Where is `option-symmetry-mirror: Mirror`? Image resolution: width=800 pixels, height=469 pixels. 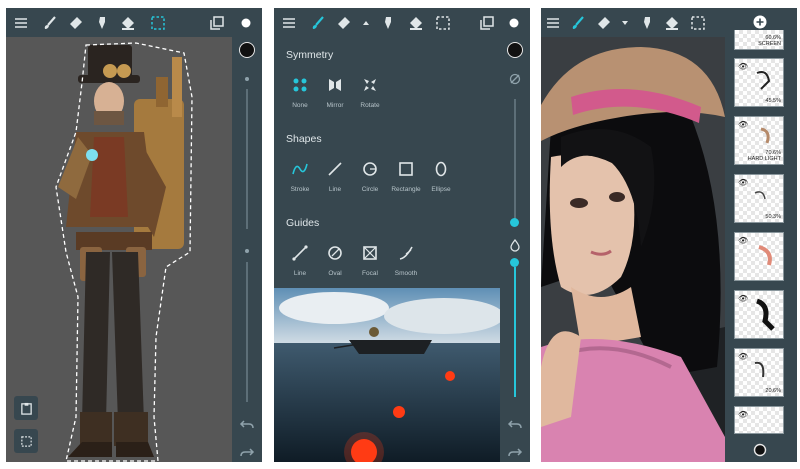 option-symmetry-mirror: Mirror is located at coordinates (335, 91).